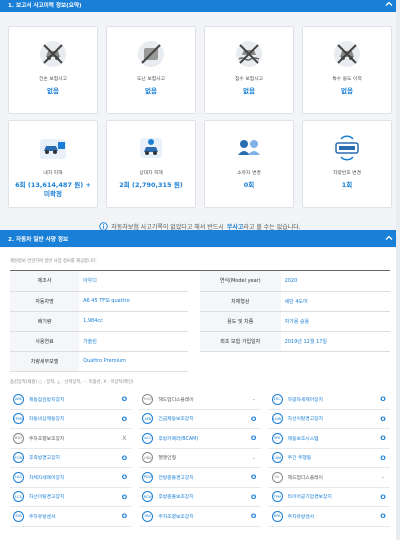 The width and height of the screenshot is (400, 548). I want to click on option-item: HUD 헤드업디스플레이 -, so click(200, 400).